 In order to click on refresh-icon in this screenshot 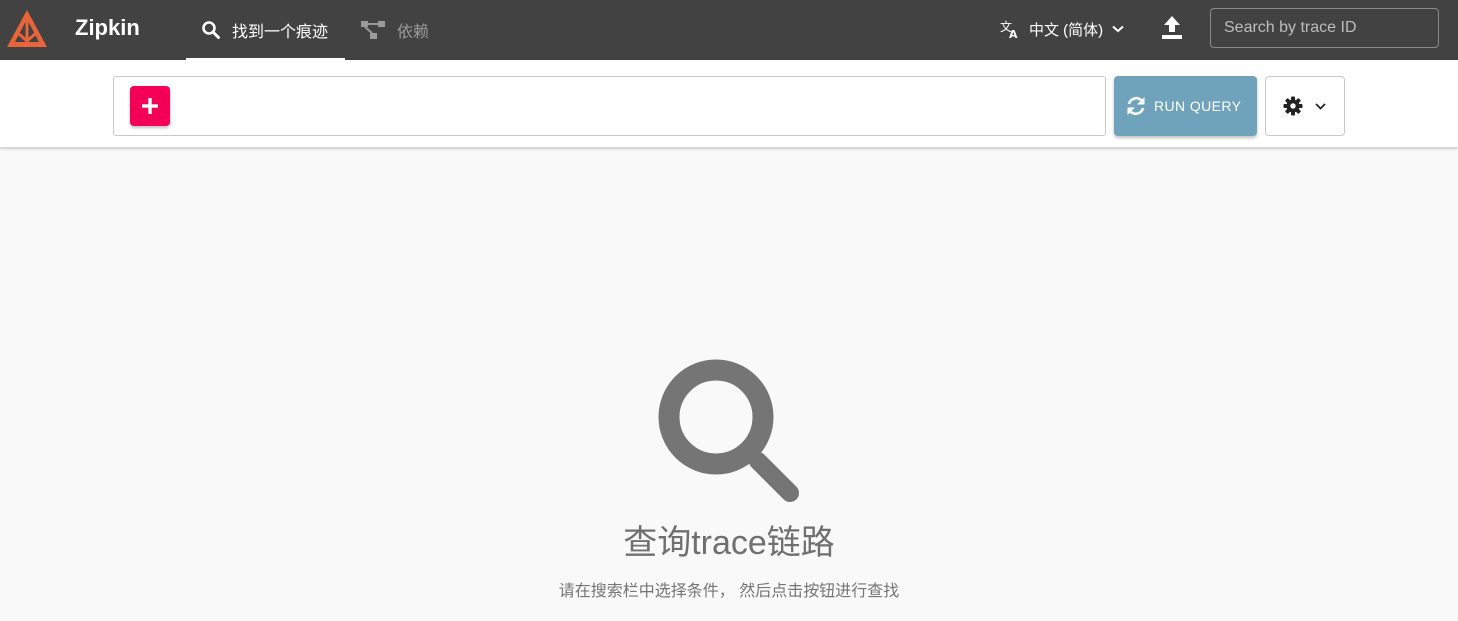, I will do `click(1136, 106)`.